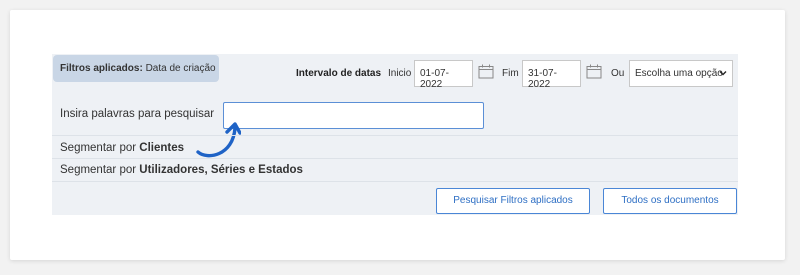 This screenshot has width=800, height=275. I want to click on search-label: Insira palavras para pesquisar, so click(137, 114).